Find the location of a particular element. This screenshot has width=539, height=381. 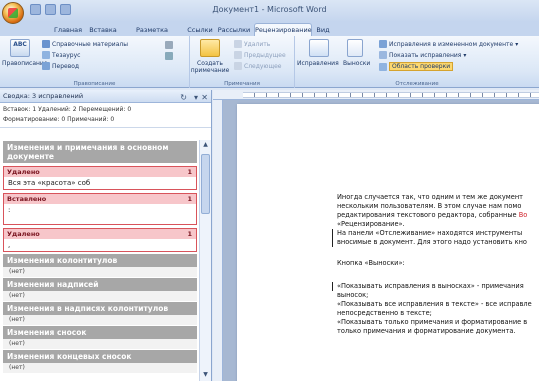

section-footnotes: Изменения сносок is located at coordinates (100, 332).